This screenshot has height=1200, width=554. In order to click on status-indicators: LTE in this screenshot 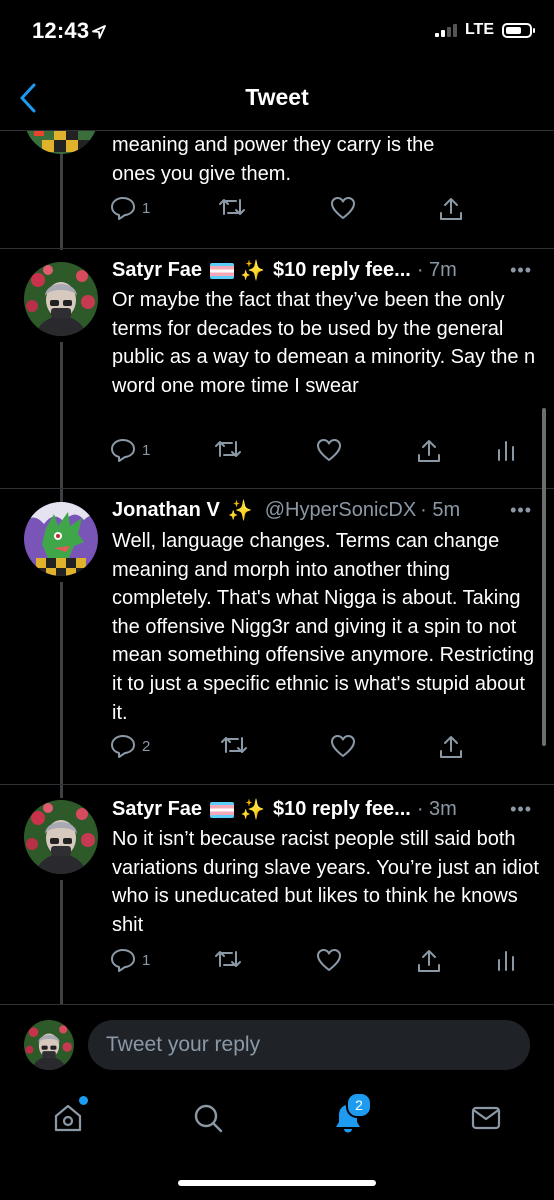, I will do `click(484, 30)`.